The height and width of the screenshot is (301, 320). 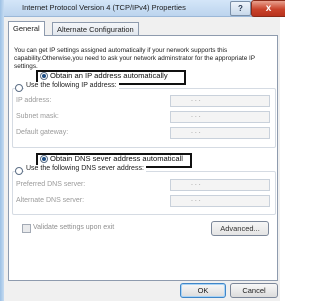 I want to click on ip-address-field: . . ., so click(x=220, y=101).